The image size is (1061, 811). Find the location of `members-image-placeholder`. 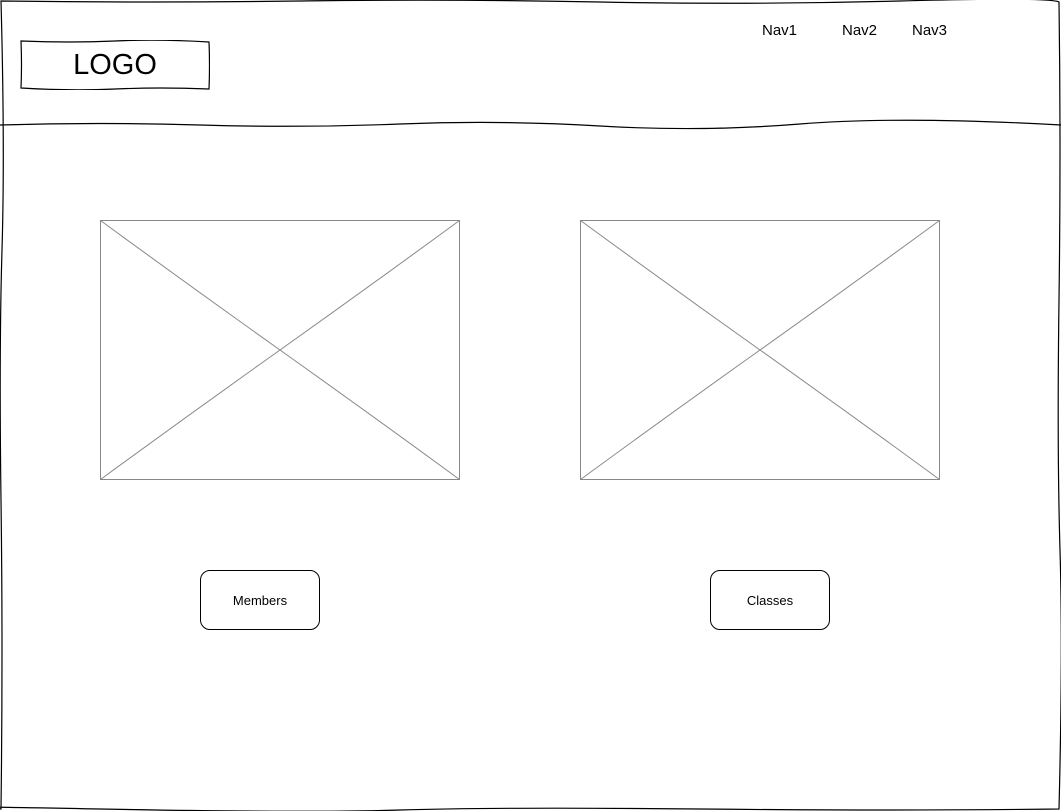

members-image-placeholder is located at coordinates (280, 350).